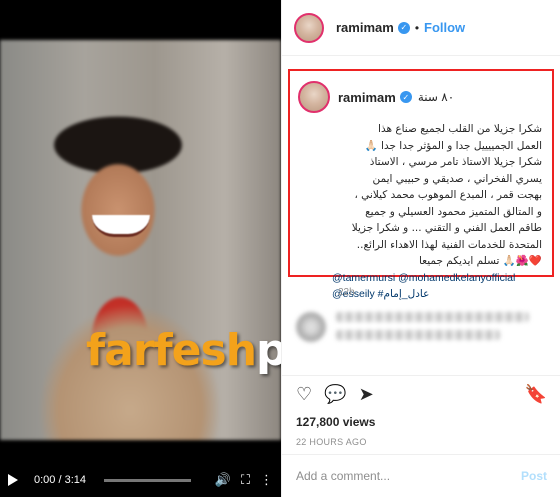 This screenshot has height=497, width=560. Describe the element at coordinates (534, 476) in the screenshot. I see `post-button: Post` at that location.